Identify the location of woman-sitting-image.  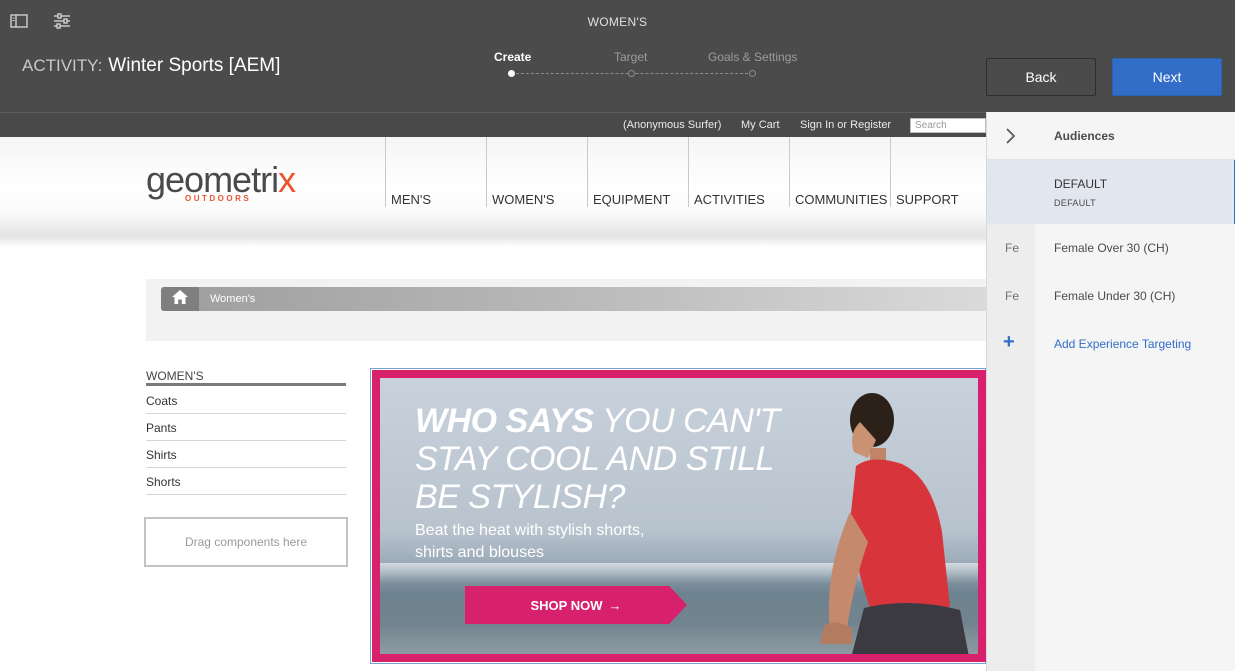
(894, 523).